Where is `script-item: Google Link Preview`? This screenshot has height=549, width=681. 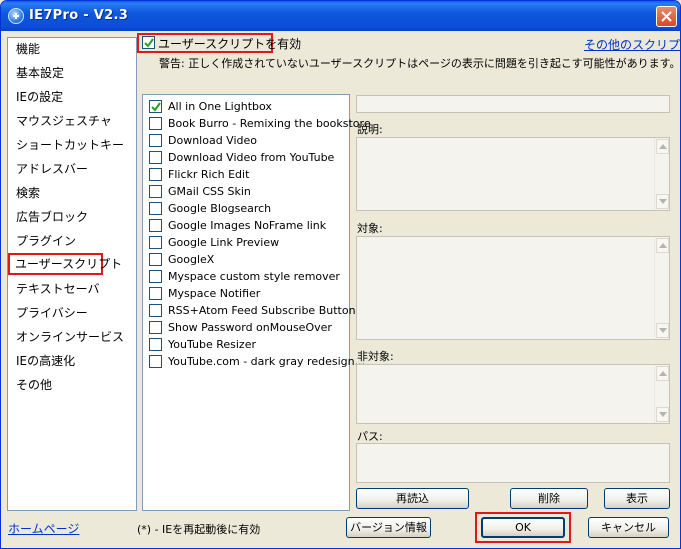
script-item: Google Link Preview is located at coordinates (249, 242).